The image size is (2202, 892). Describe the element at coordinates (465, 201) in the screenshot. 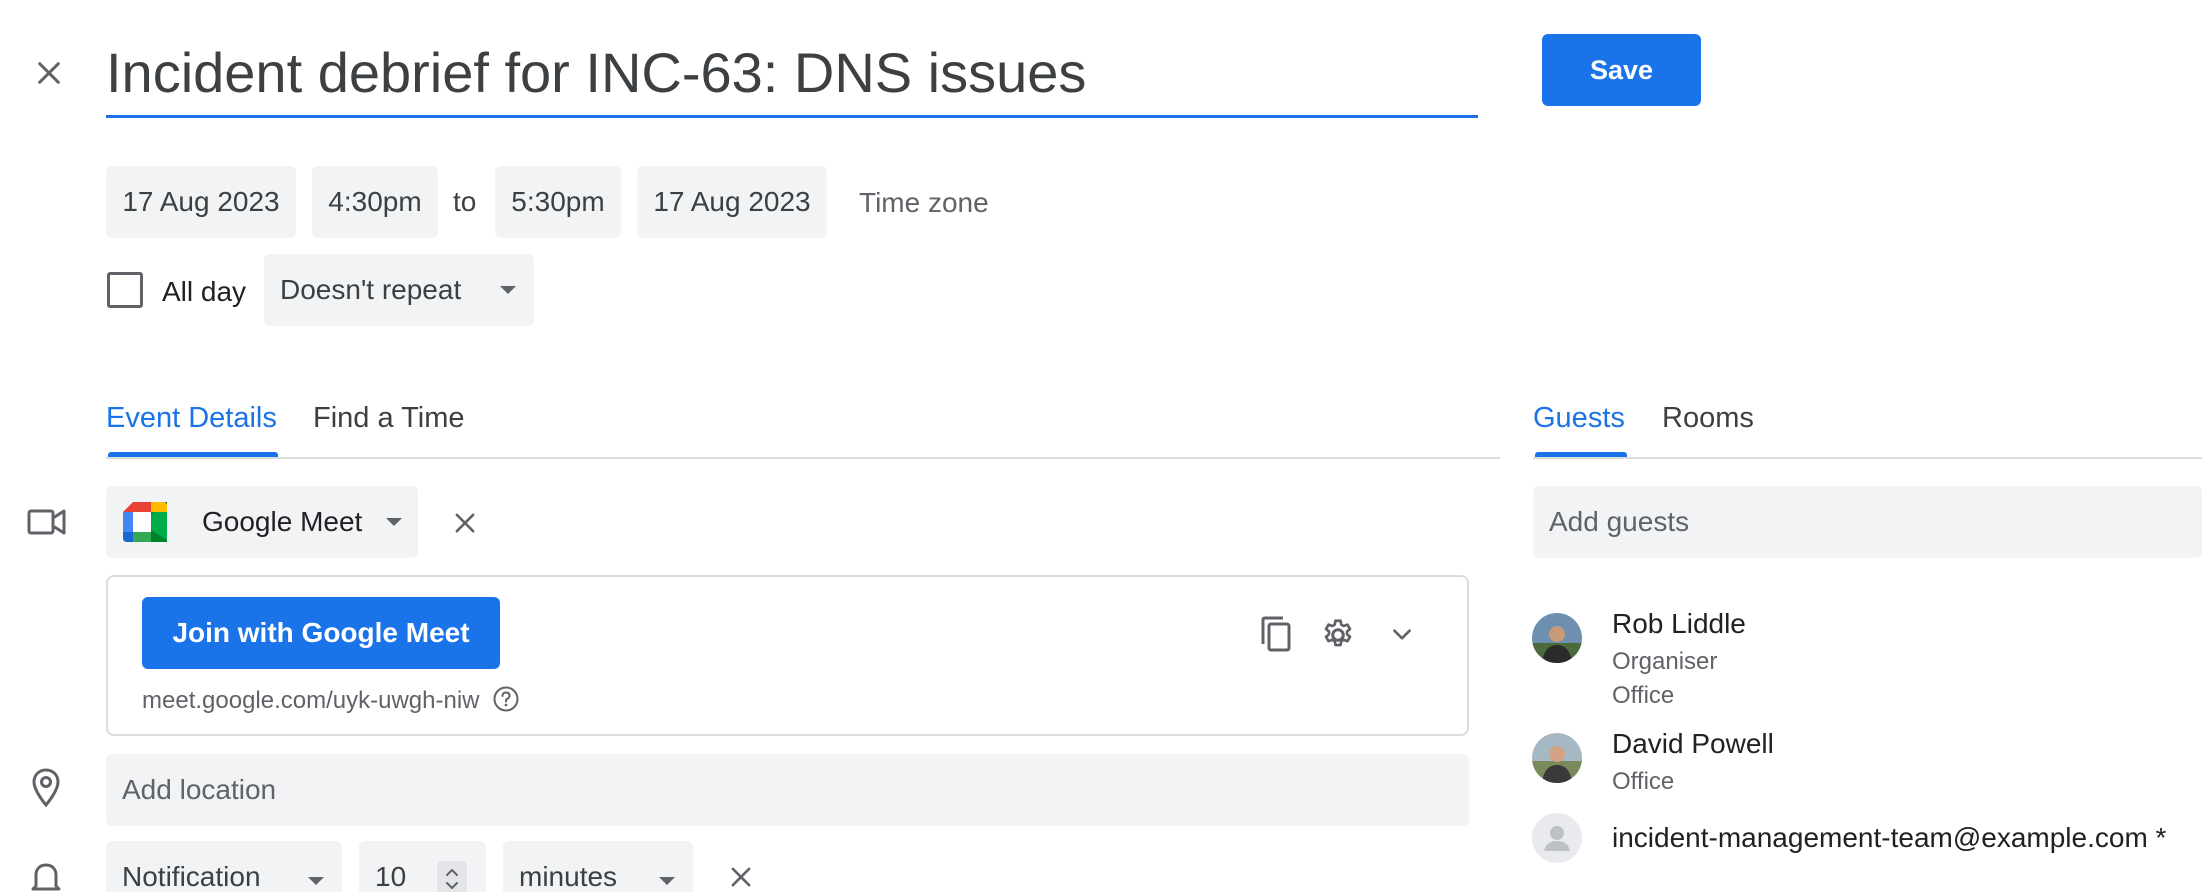

I see `to-label: to` at that location.